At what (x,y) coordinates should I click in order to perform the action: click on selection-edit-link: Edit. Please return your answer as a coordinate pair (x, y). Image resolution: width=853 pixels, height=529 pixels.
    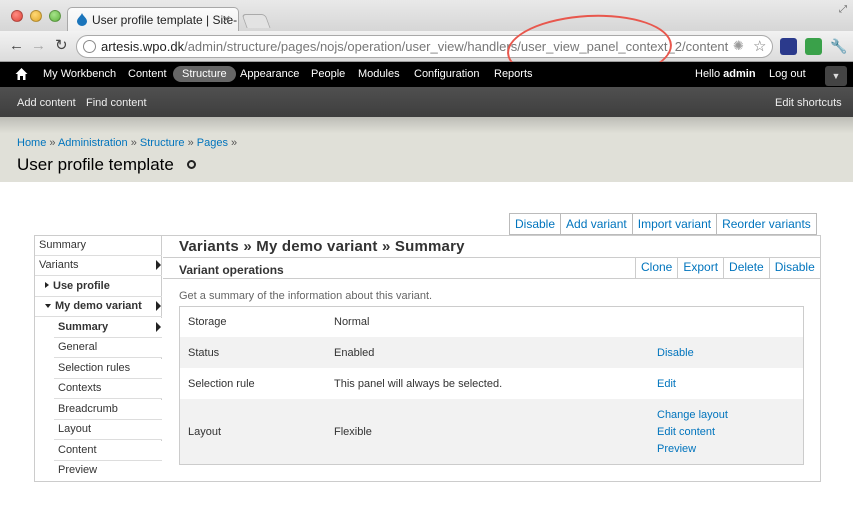
    Looking at the image, I should click on (666, 384).